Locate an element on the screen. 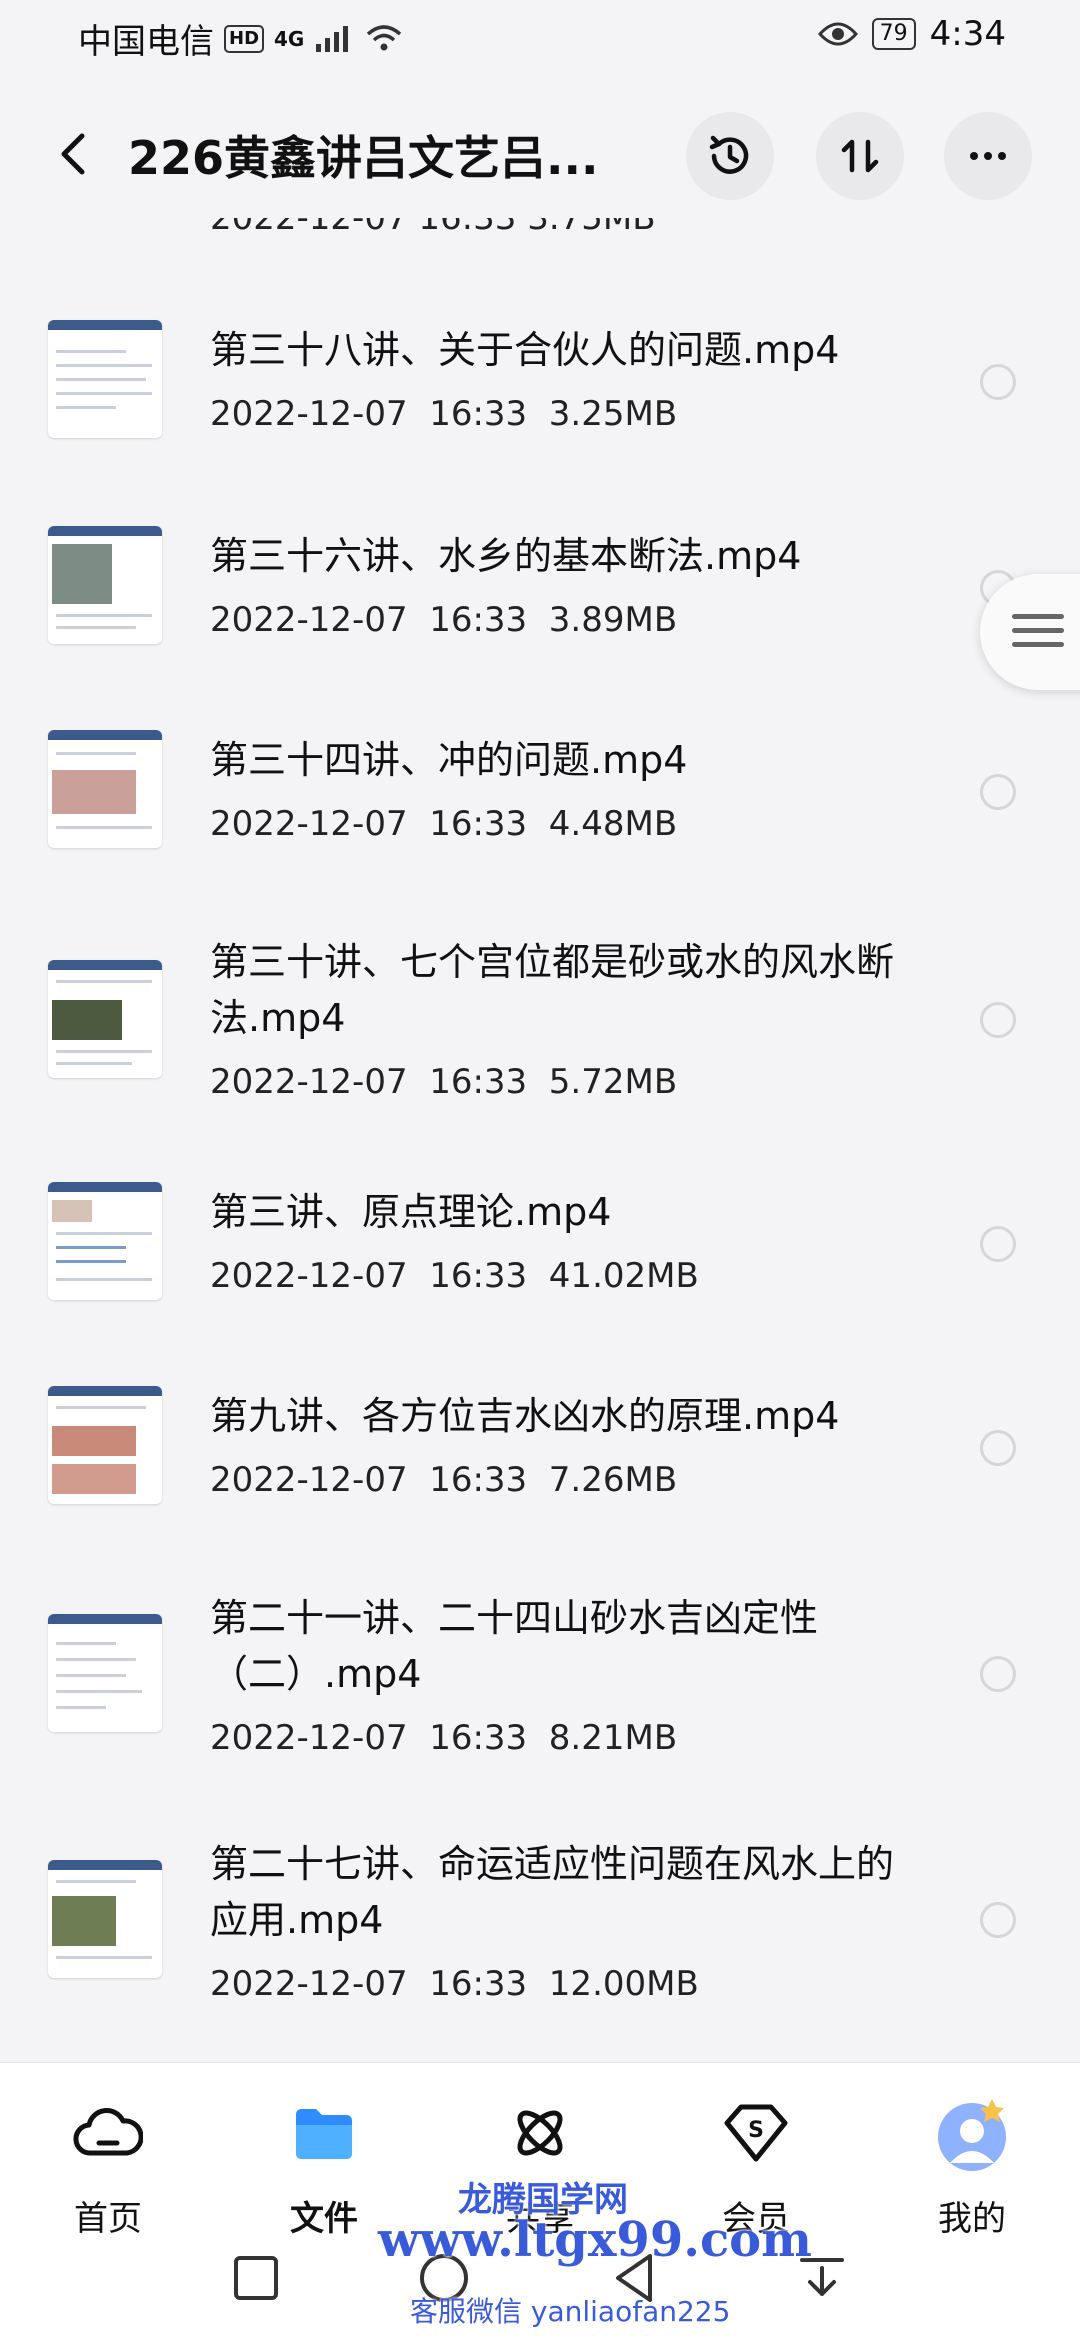 The width and height of the screenshot is (1080, 2341). status-bar: 中国电信 HD 4G 79 4:34 is located at coordinates (540, 40).